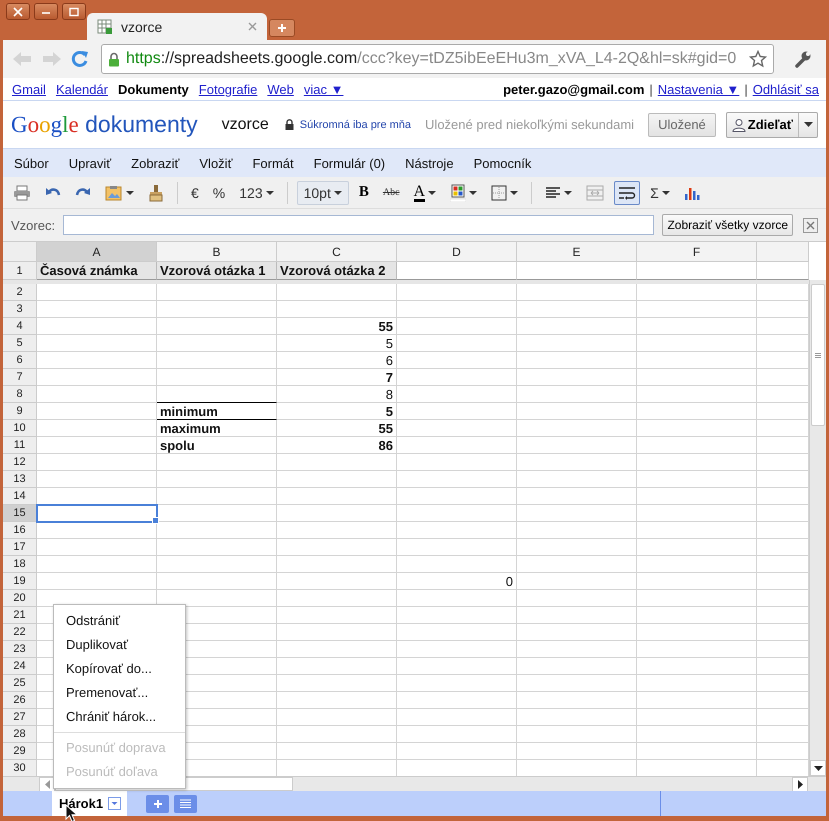 The image size is (829, 821). Describe the element at coordinates (437, 59) in the screenshot. I see `address-field: https://spreadsheets.google.com/ccc?key=tDZ5ibEeEHu3m_xVA_L4-2Q&hl=sk#gid=0` at that location.